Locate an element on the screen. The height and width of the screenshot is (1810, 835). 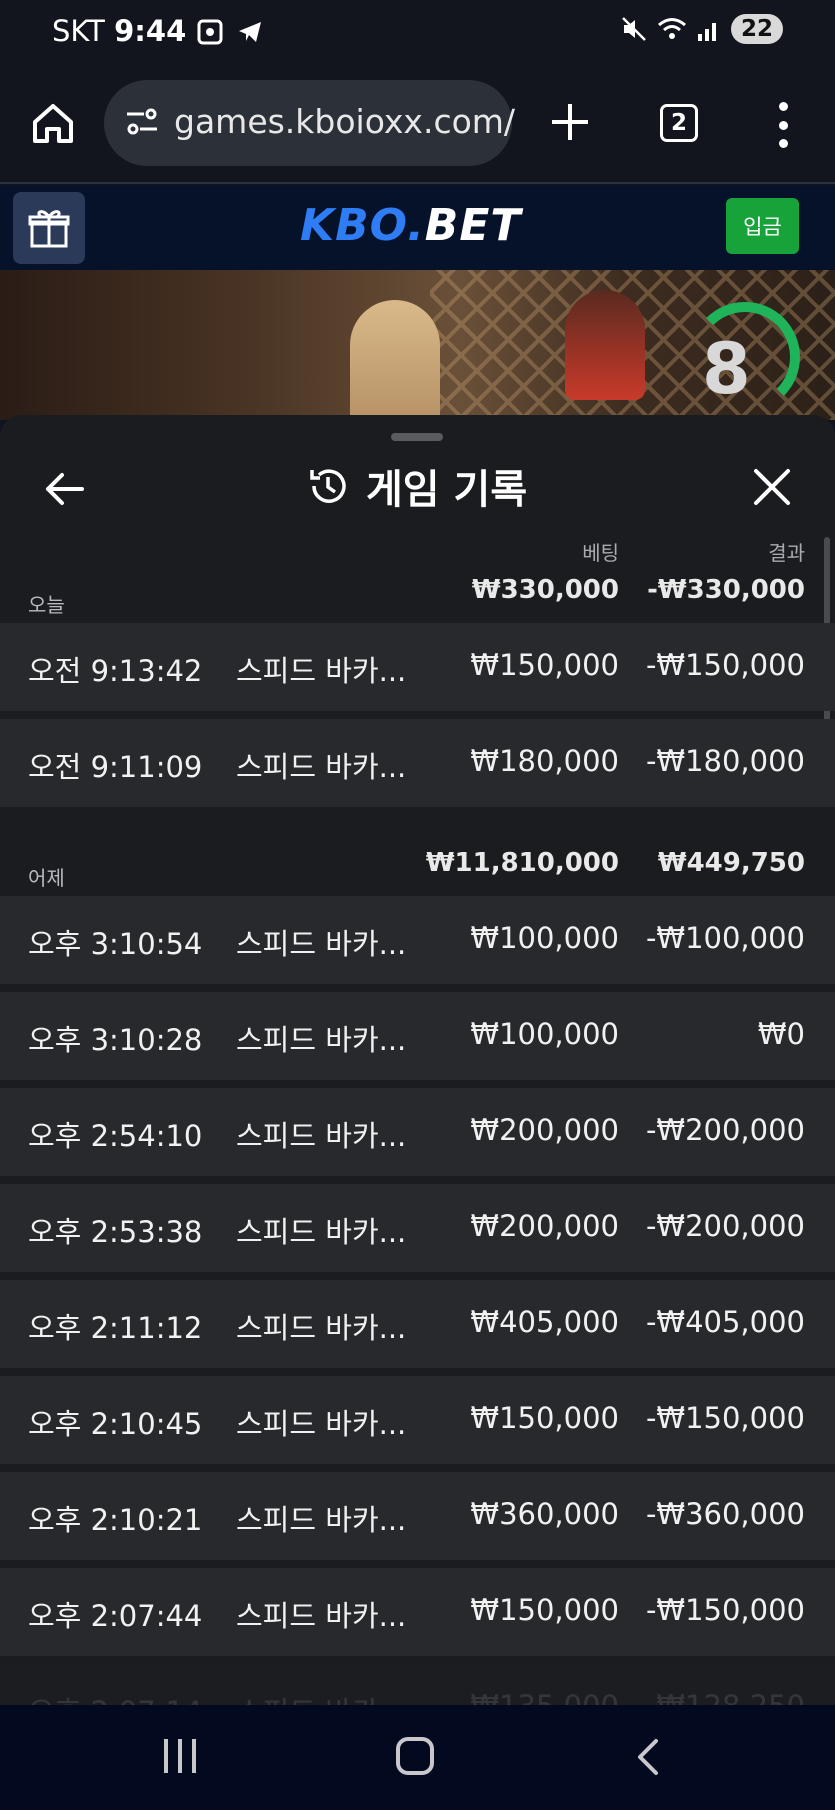
logo-kbo: KBO. is located at coordinates (362, 225).